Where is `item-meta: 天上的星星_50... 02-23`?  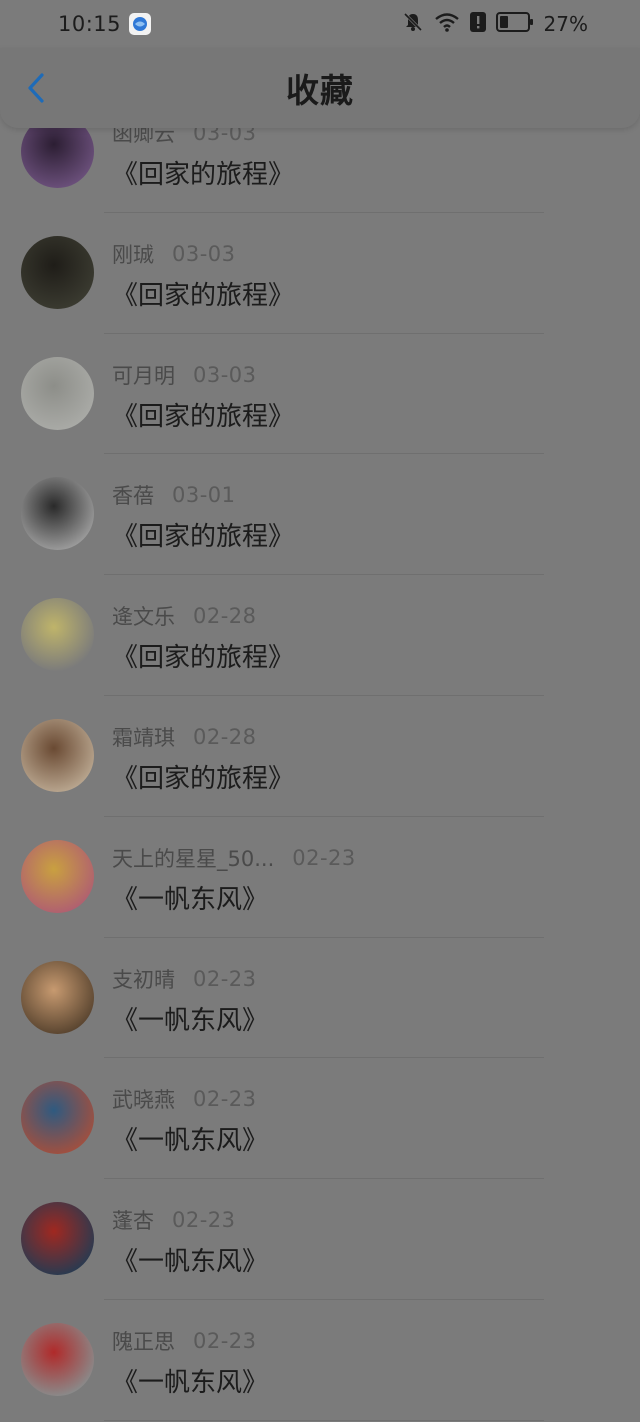 item-meta: 天上的星星_50... 02-23 is located at coordinates (234, 858).